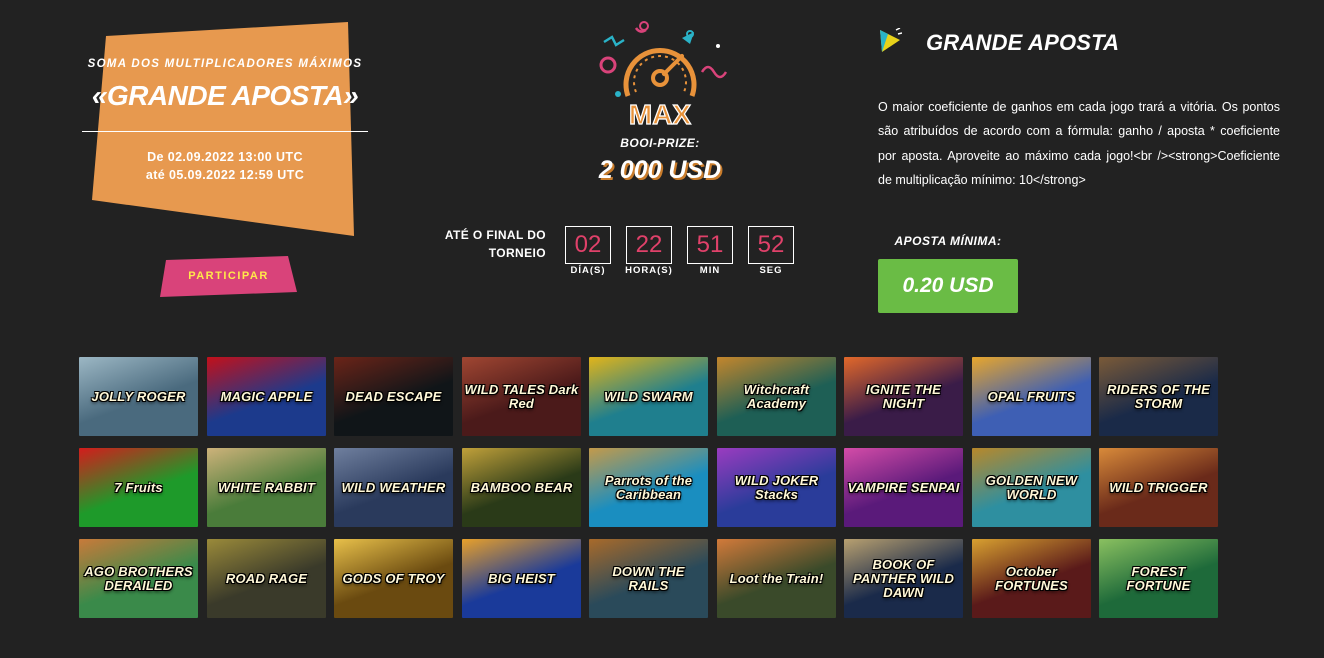 The width and height of the screenshot is (1324, 658). I want to click on game-tile: GODS OF TROY, so click(393, 578).